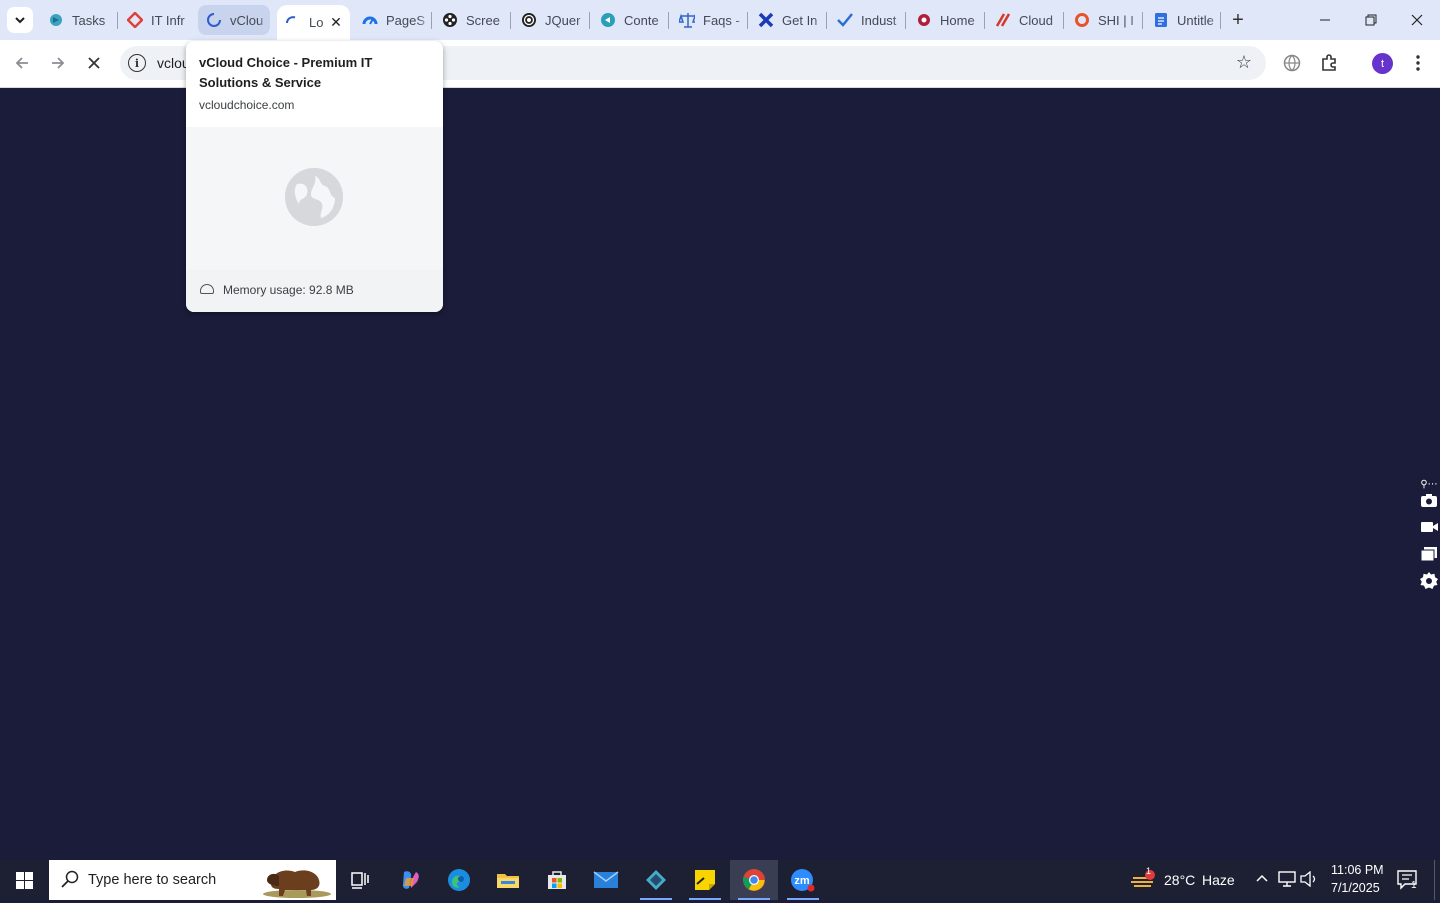 This screenshot has width=1440, height=903. Describe the element at coordinates (529, 20) in the screenshot. I see `target-icon` at that location.